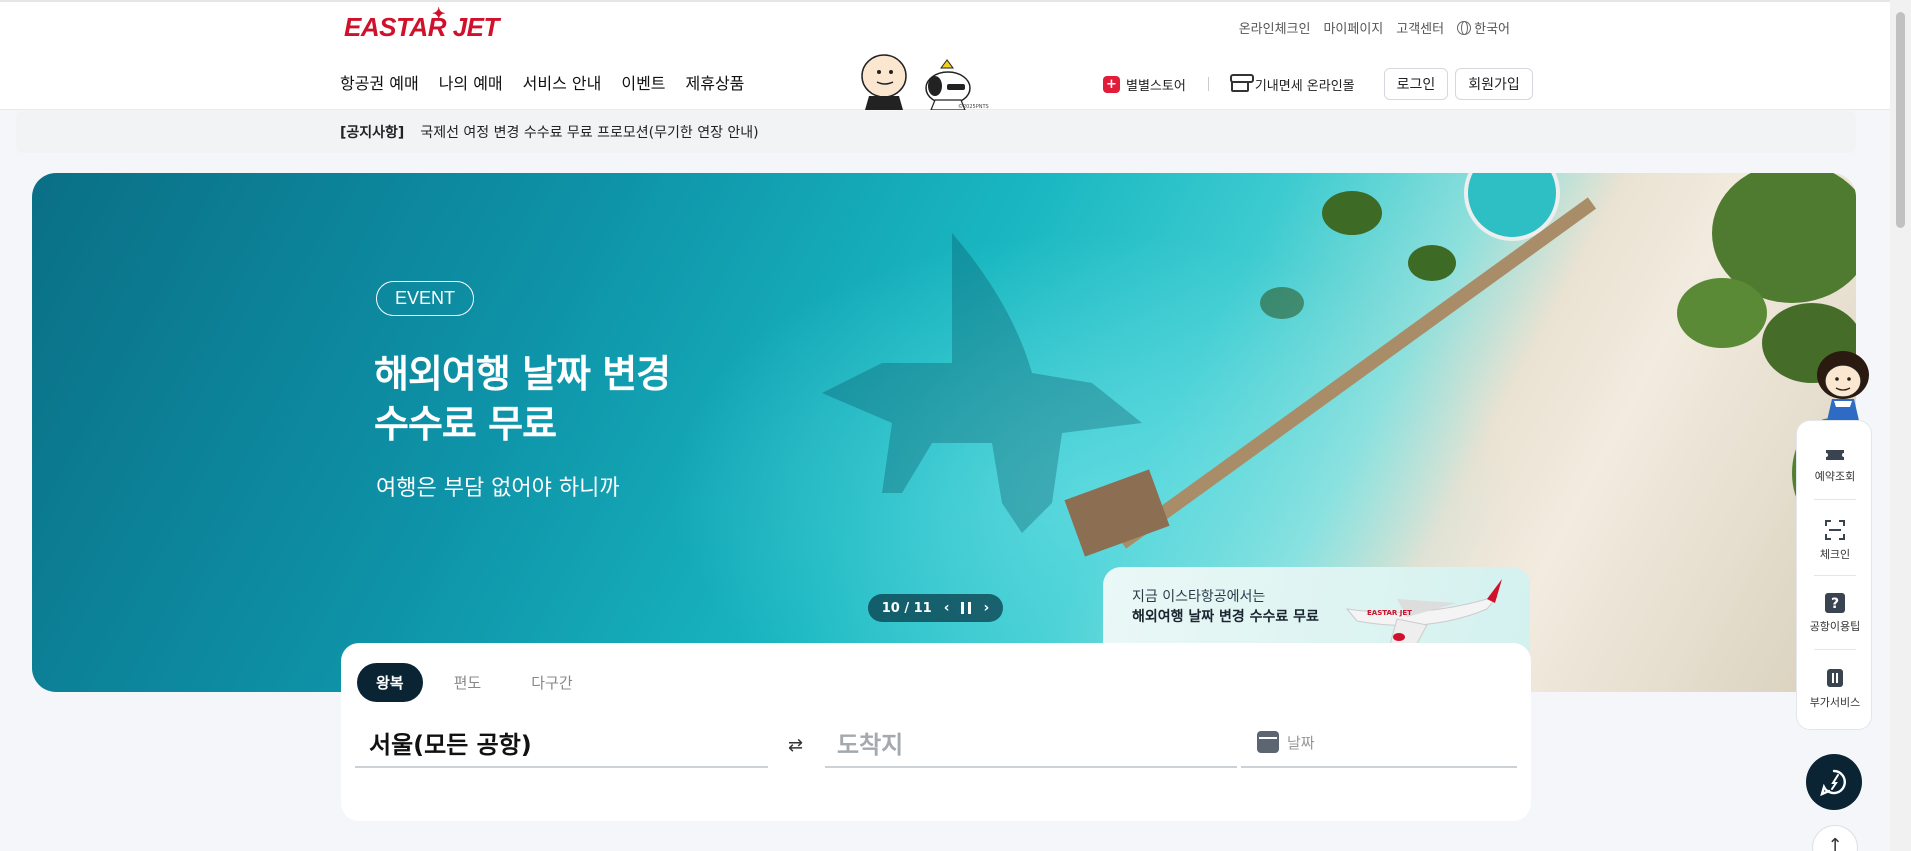  I want to click on online-checkin-link: 온라인체크인, so click(1275, 27).